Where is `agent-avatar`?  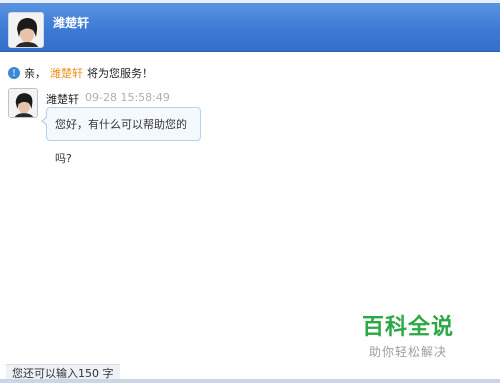 agent-avatar is located at coordinates (26, 30).